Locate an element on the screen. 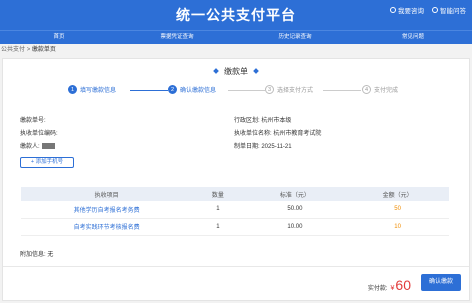 This screenshot has width=472, height=303. extra-info: 附加信息: 无 is located at coordinates (36, 253).